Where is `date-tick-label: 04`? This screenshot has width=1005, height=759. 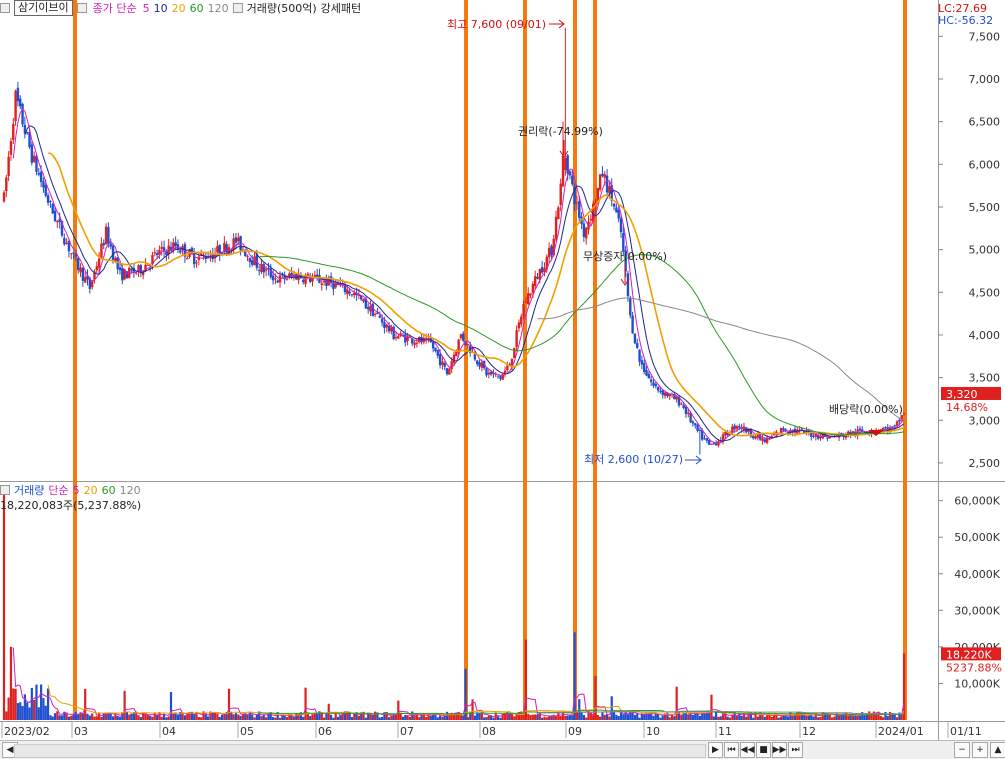 date-tick-label: 04 is located at coordinates (169, 731).